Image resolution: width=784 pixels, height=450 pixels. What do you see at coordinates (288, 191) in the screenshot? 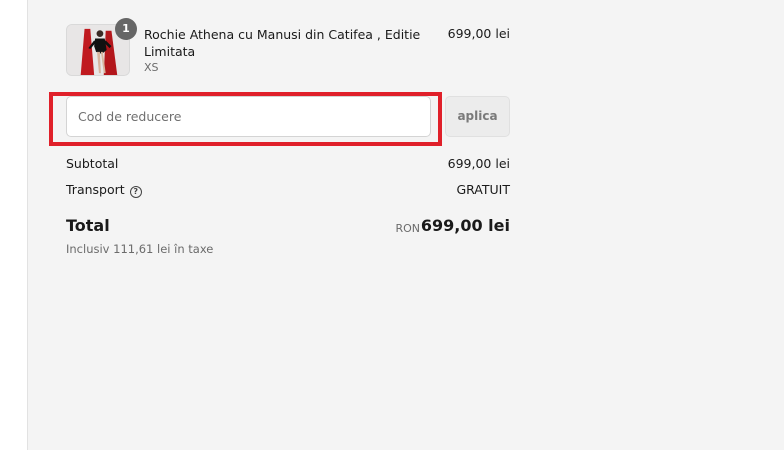
I see `shipping-row: Transport? GRATUIT` at bounding box center [288, 191].